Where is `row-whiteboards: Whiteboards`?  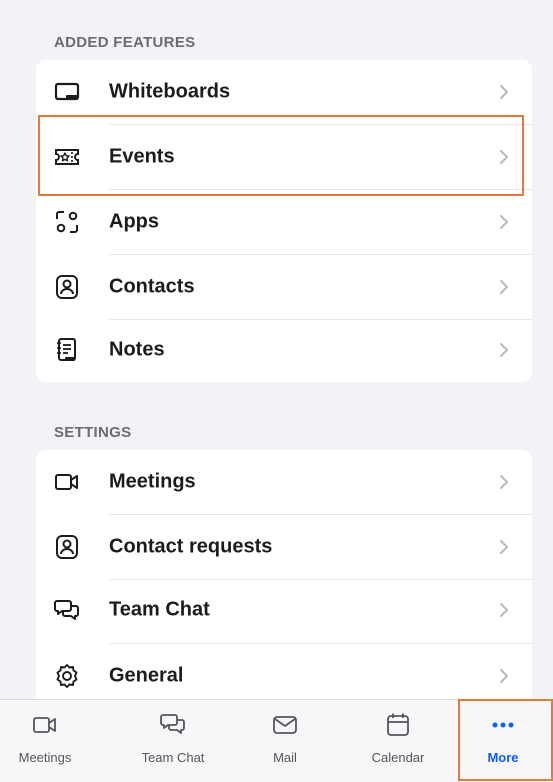
row-whiteboards: Whiteboards is located at coordinates (284, 92).